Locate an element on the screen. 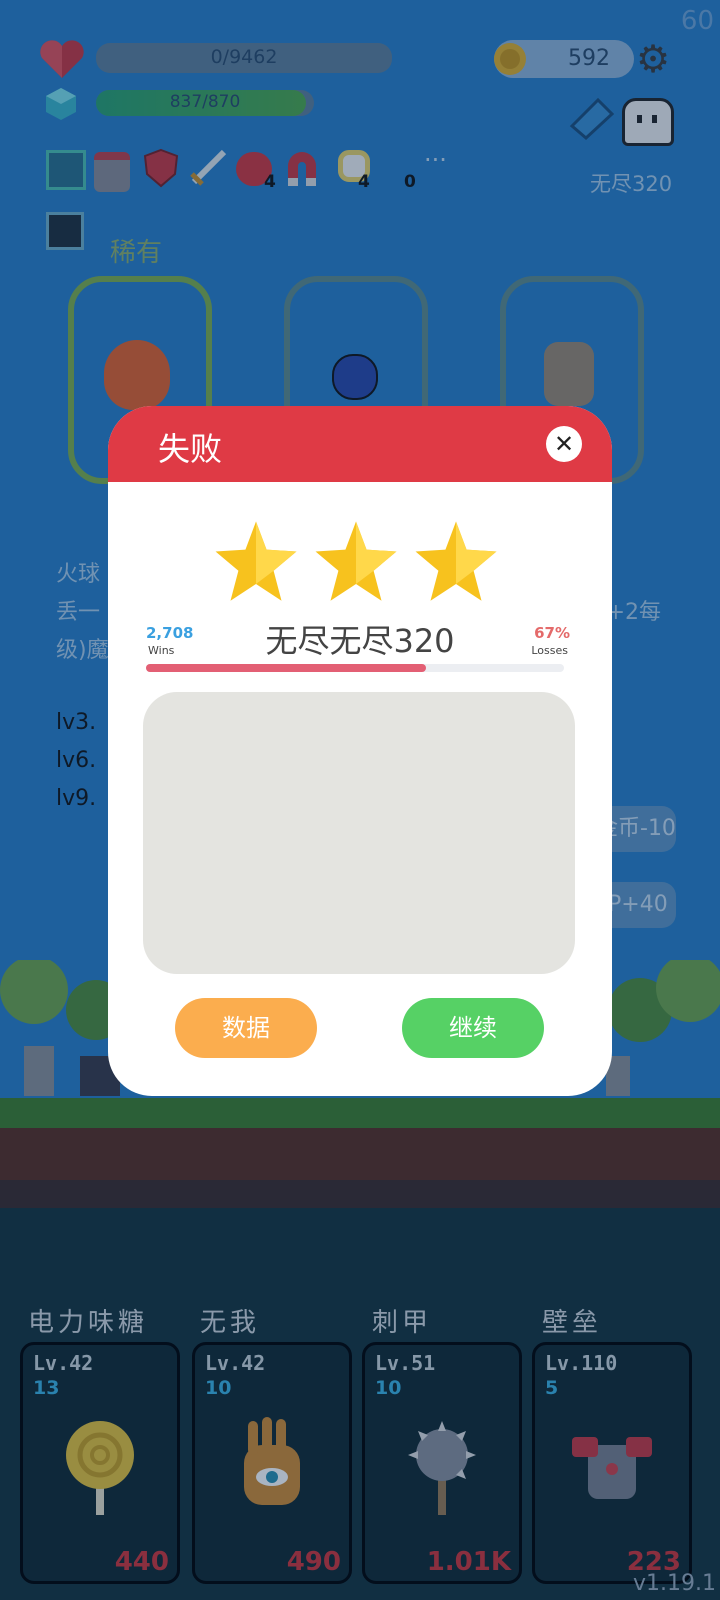 The height and width of the screenshot is (1600, 720). close-icon: ✕ is located at coordinates (564, 444).